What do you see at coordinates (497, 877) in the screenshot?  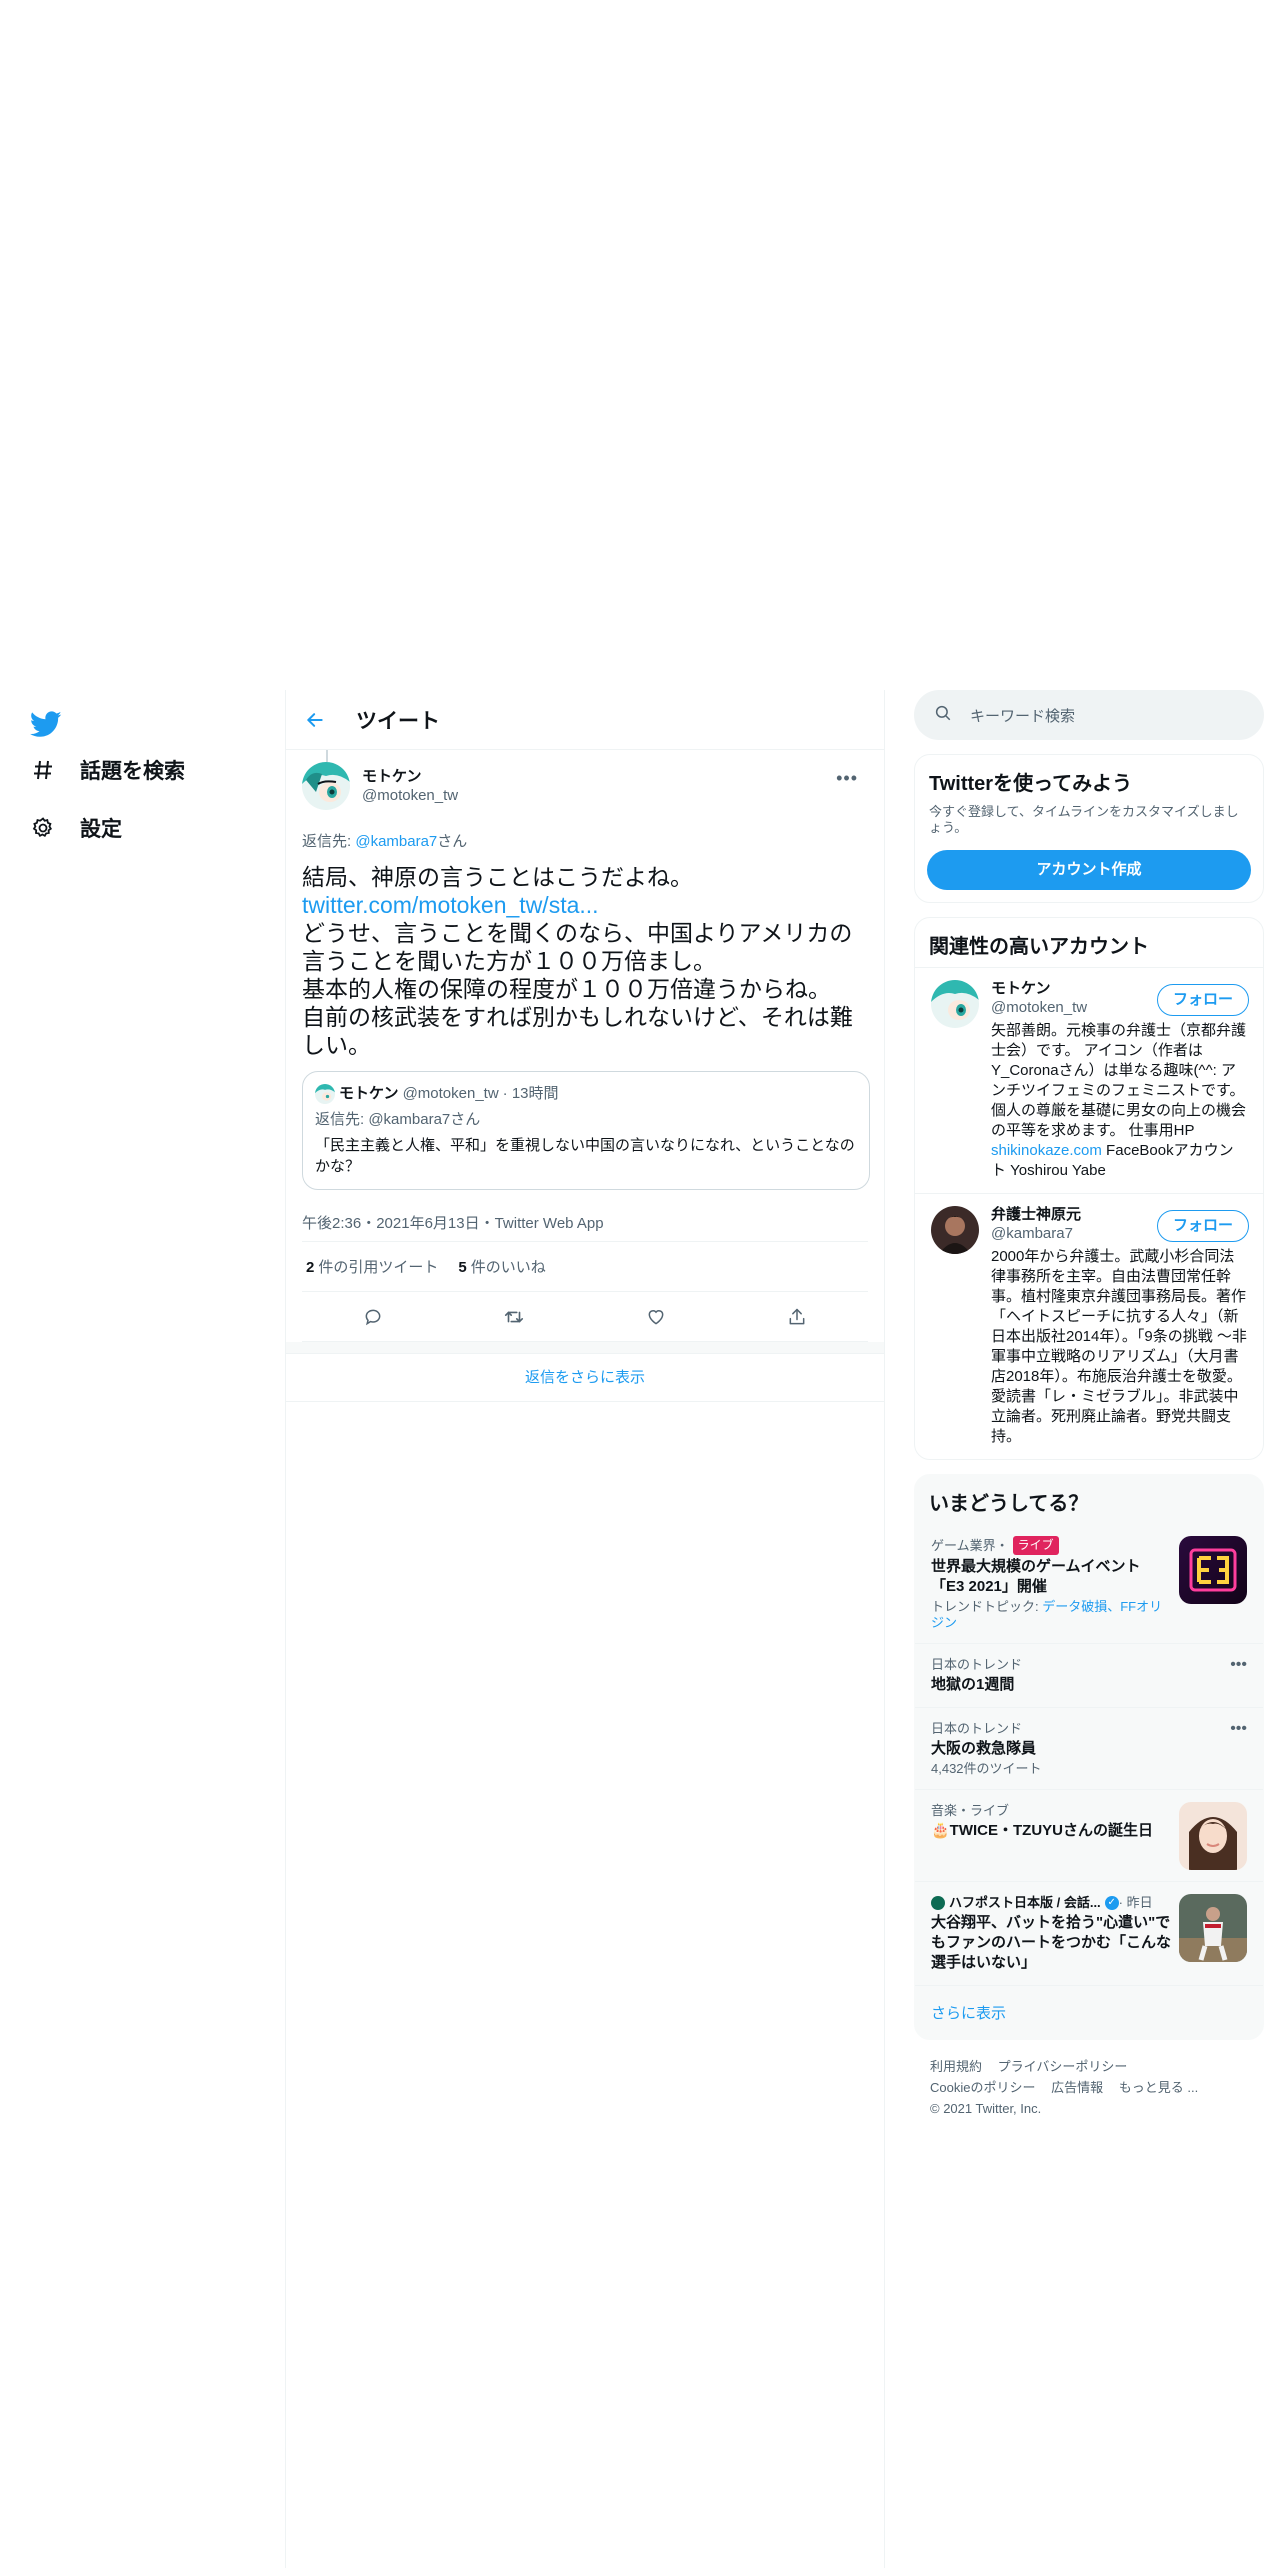 I see `tweet-text-line: 結局、神原の言うことはこうだよね。` at bounding box center [497, 877].